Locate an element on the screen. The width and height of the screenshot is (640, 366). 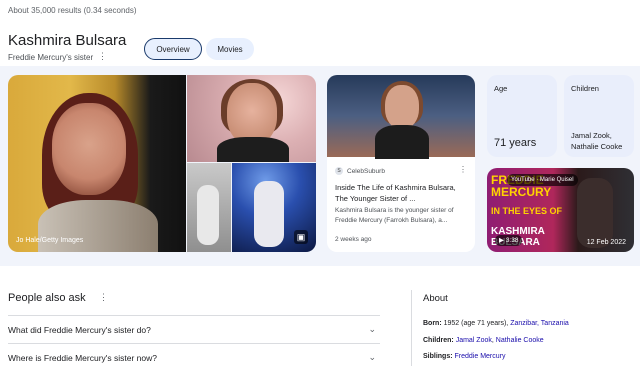
fact-children-value: Jamal Zook, Nathalie Cooke is located at coordinates (596, 141).